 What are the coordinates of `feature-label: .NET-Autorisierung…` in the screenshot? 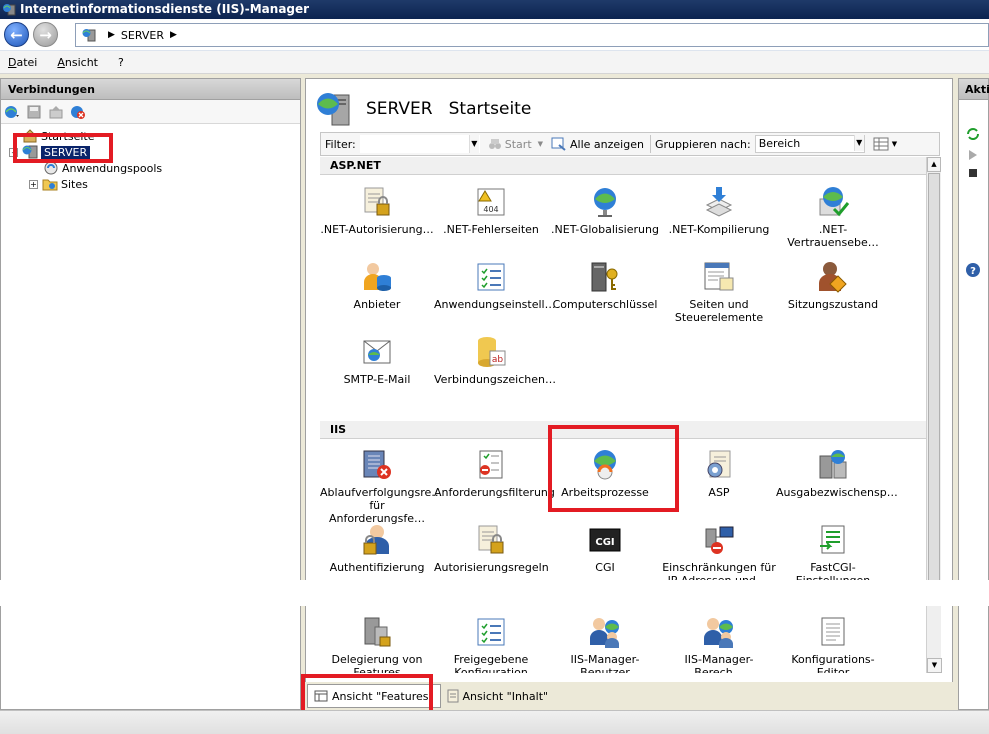 It's located at (377, 229).